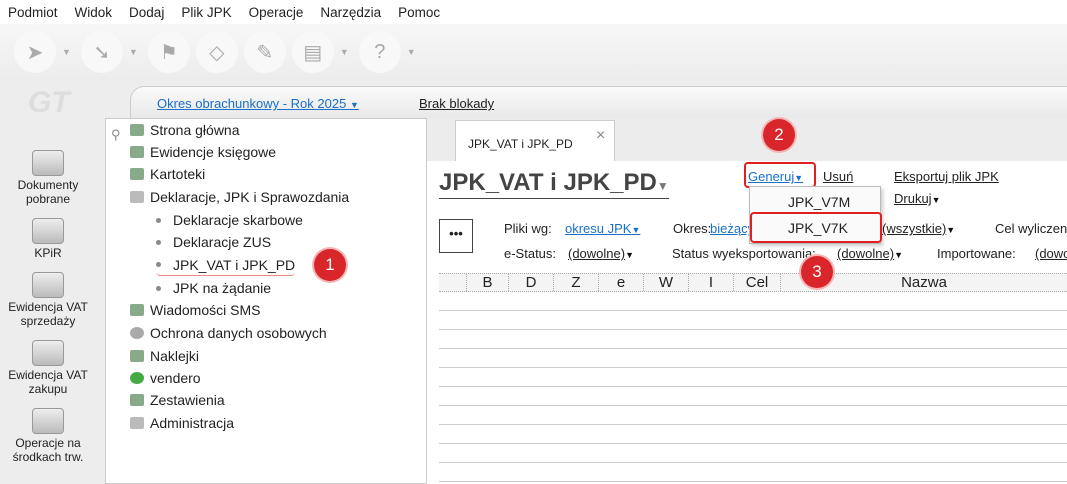 The image size is (1067, 484). What do you see at coordinates (602, 228) in the screenshot?
I see `files-by-select: okresu JPK▼` at bounding box center [602, 228].